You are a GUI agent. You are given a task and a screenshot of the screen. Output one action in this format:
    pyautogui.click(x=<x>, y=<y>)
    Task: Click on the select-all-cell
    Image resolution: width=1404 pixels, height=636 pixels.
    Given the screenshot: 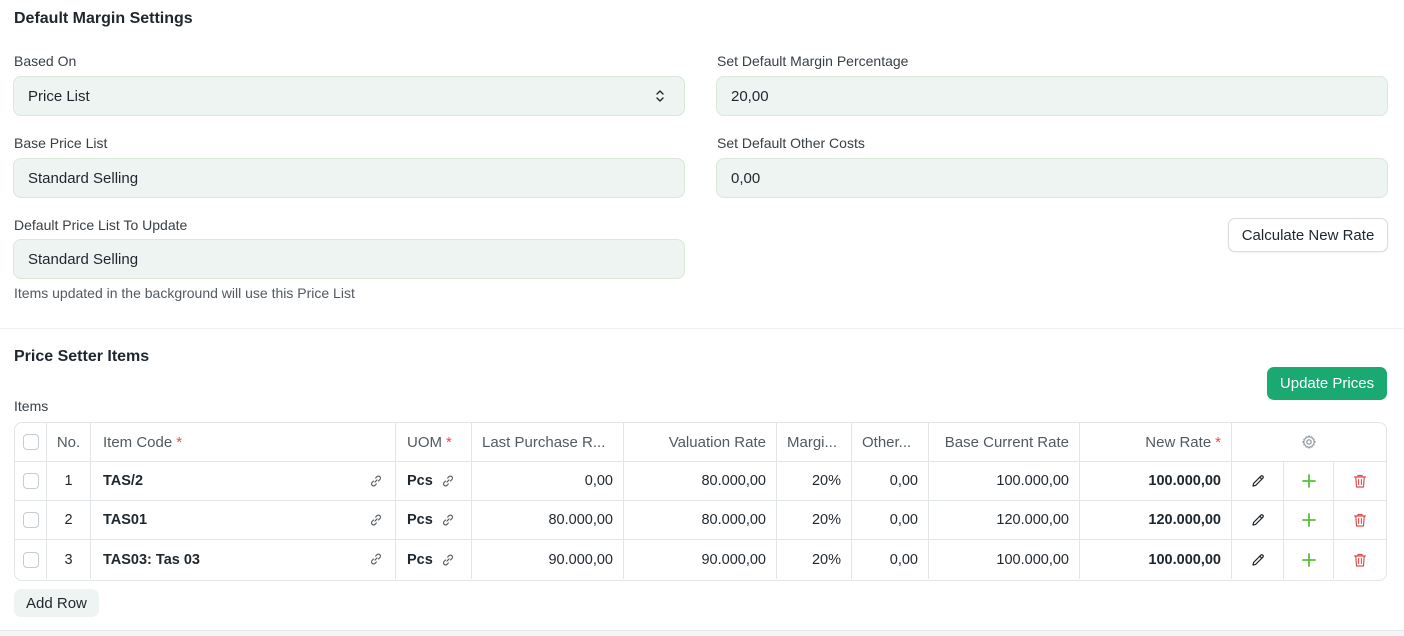 What is the action you would take?
    pyautogui.click(x=31, y=442)
    